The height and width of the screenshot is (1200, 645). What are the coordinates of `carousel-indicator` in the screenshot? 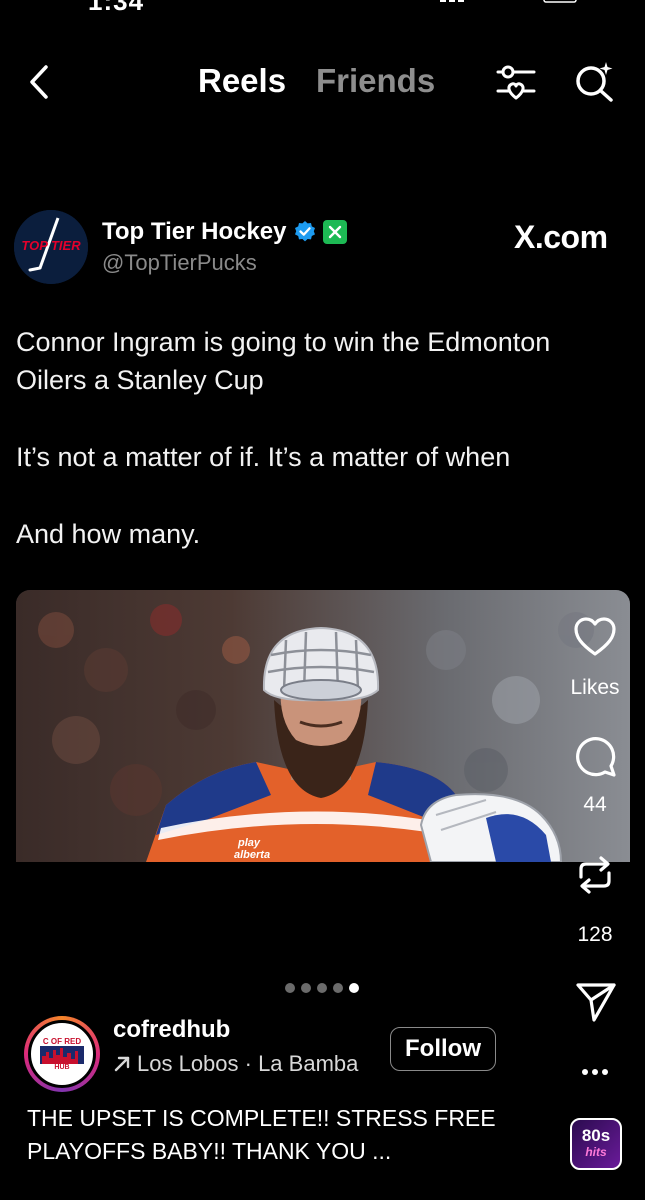 It's located at (322, 988).